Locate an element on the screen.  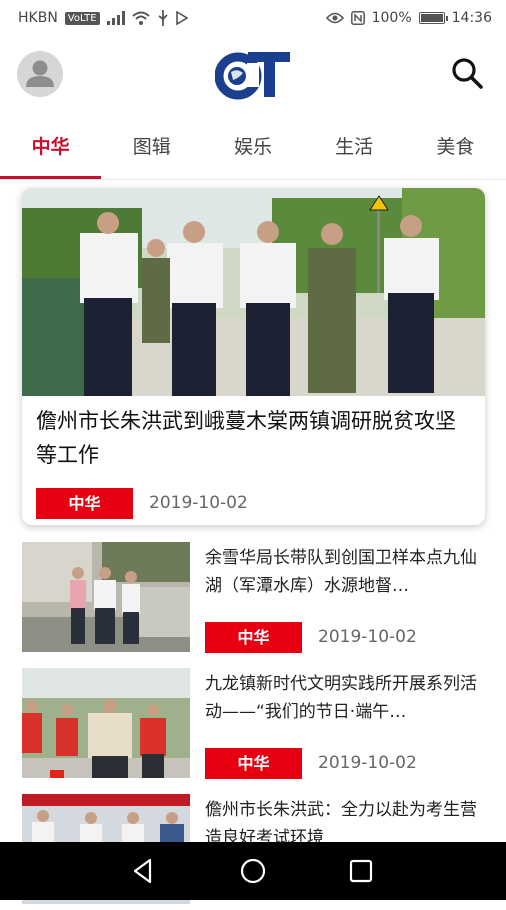
tab-zhonghua: 中华 is located at coordinates (51, 148).